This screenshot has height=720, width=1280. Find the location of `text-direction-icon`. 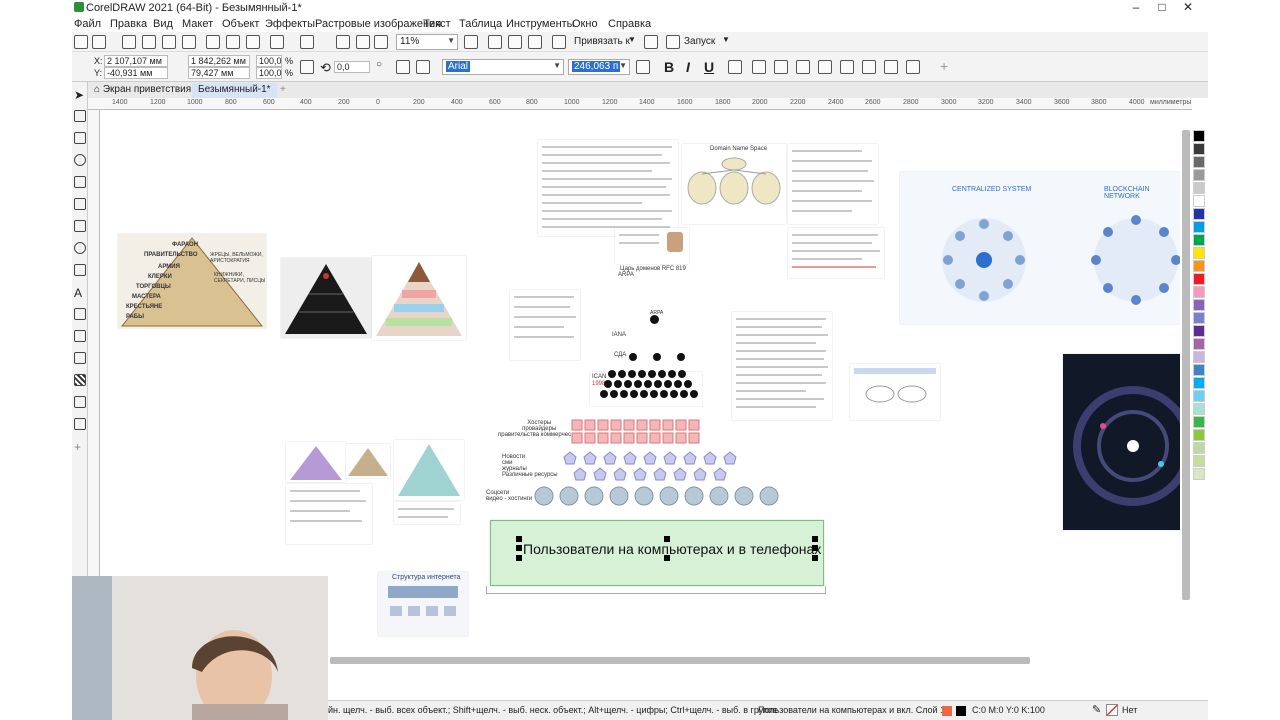

text-direction-icon is located at coordinates (913, 67).